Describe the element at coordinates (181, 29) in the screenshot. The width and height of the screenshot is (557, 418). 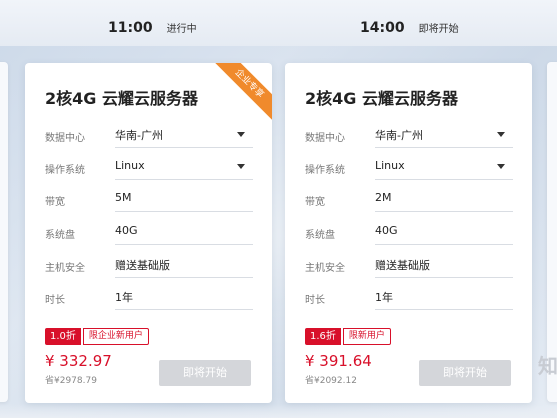
I see `session-status: 进行中` at that location.